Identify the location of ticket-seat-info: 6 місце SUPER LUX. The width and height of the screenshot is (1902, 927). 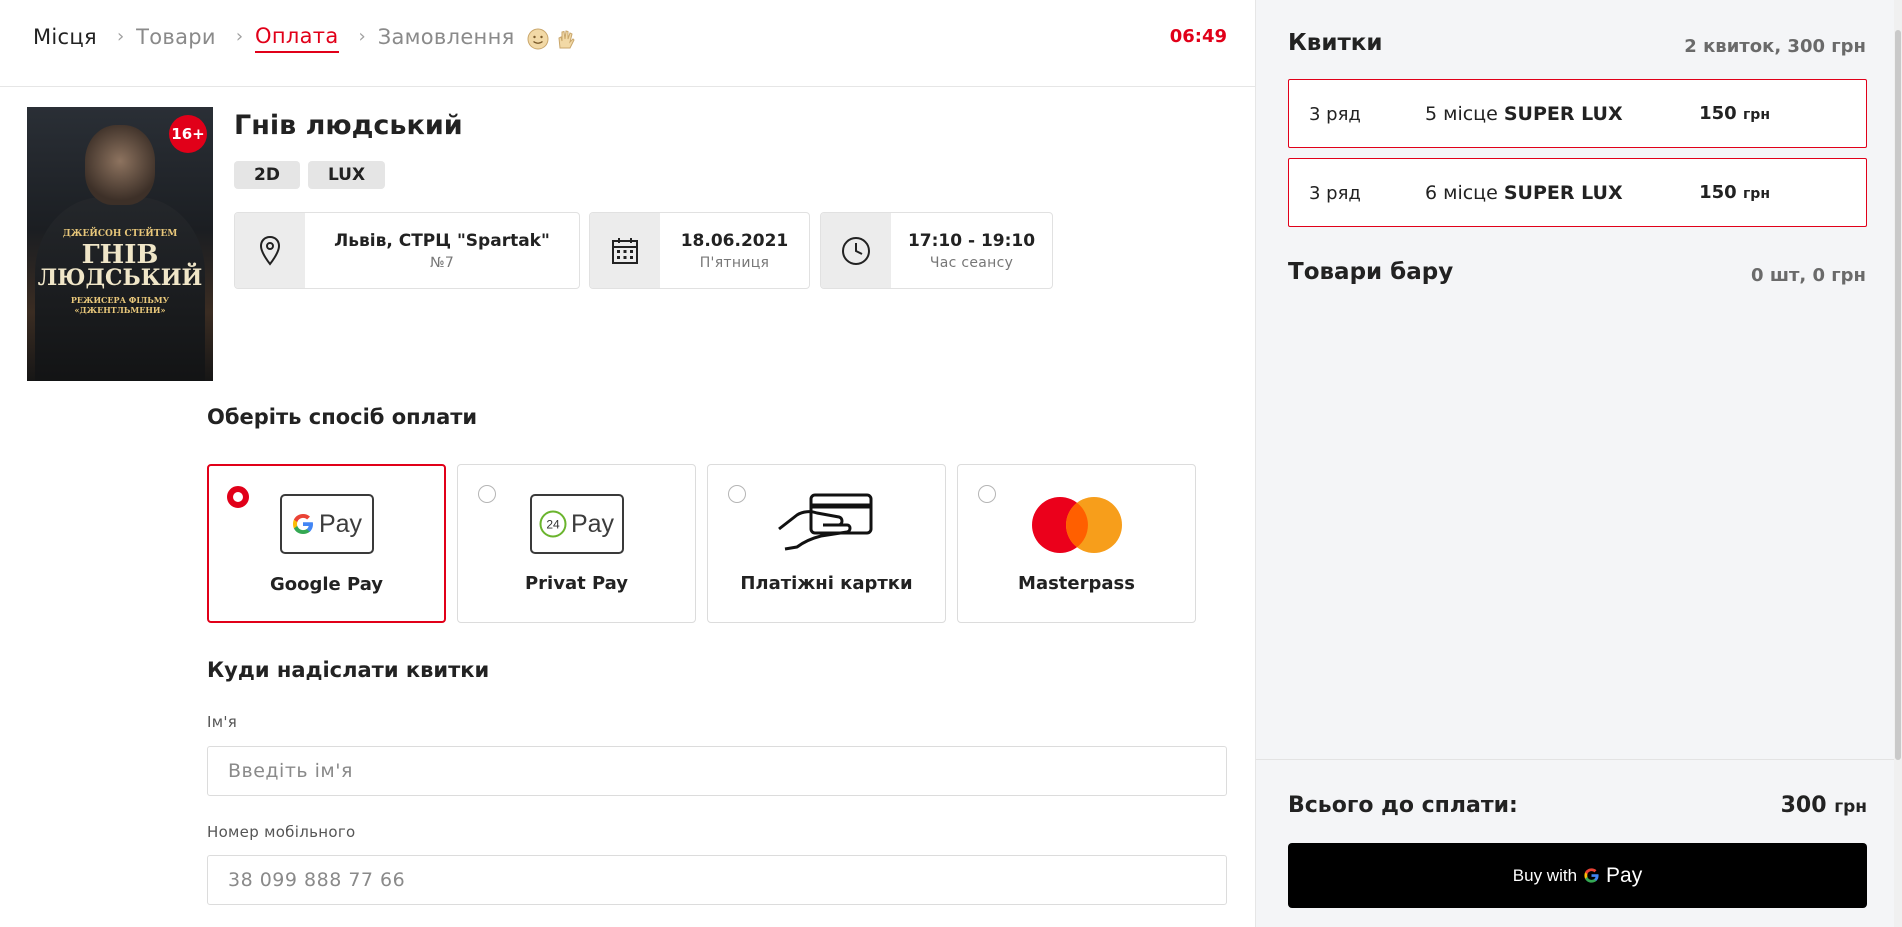
(1524, 193).